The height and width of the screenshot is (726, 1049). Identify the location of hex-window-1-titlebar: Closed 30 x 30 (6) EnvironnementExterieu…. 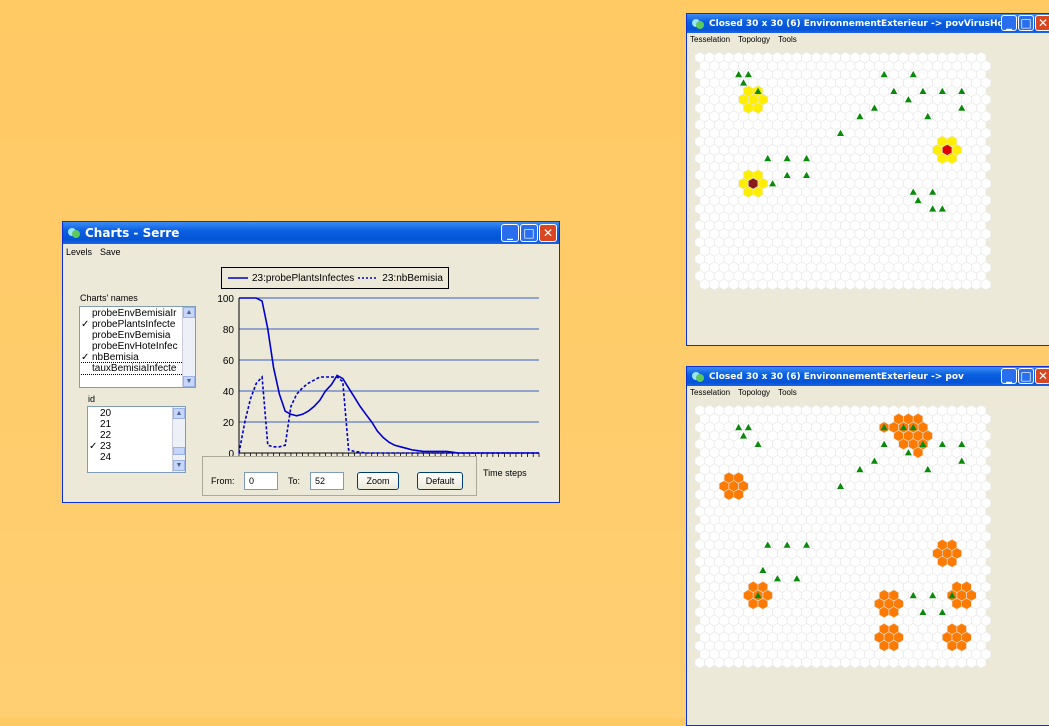
(868, 23).